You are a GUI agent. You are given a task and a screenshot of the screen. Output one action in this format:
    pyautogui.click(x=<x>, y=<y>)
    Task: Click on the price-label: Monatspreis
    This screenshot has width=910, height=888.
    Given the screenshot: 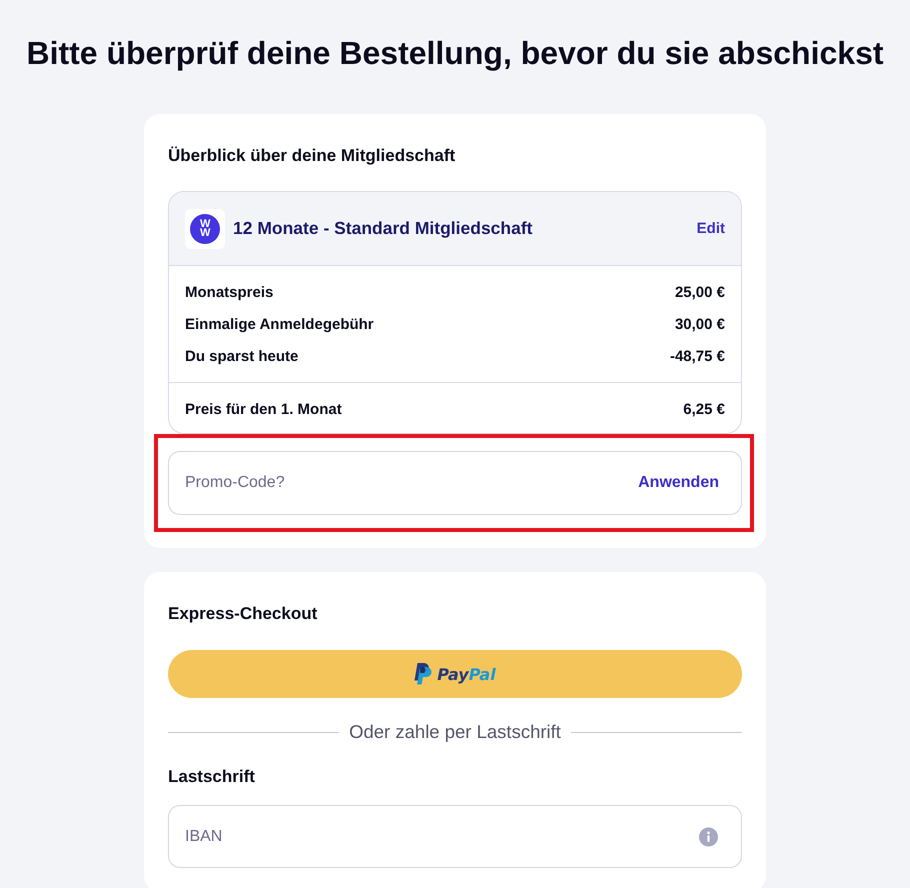 What is the action you would take?
    pyautogui.click(x=229, y=292)
    